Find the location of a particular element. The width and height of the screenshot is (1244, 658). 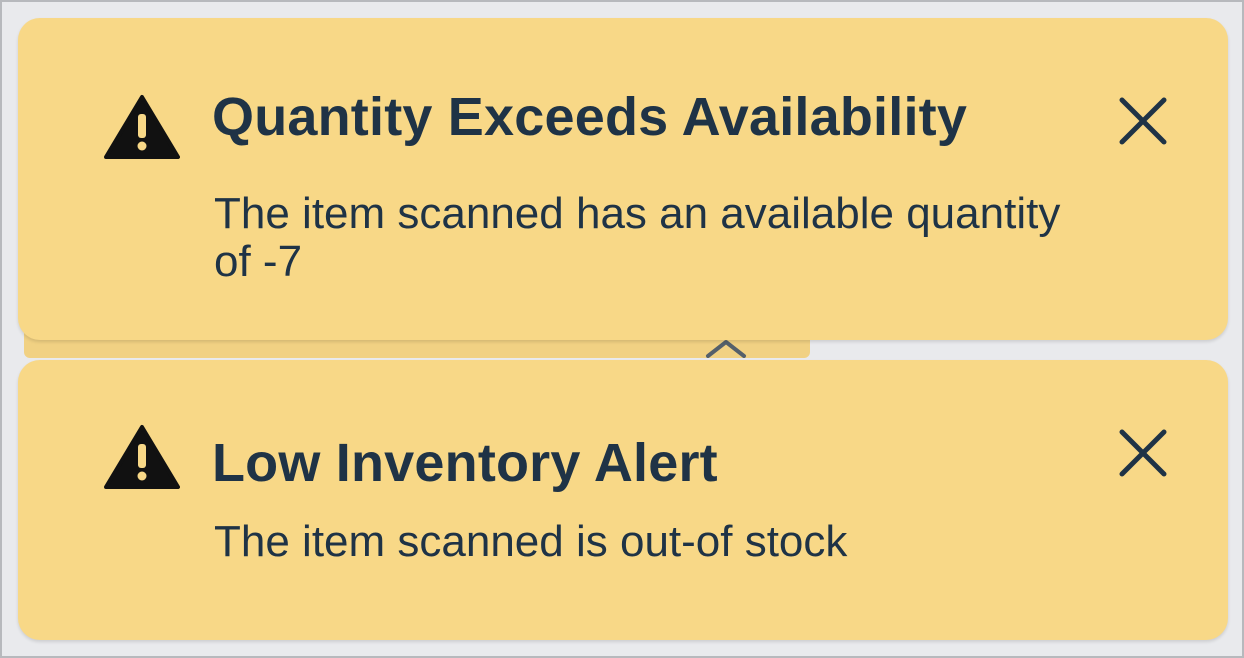

toast-message: The item scanned is out-of stock is located at coordinates (531, 541).